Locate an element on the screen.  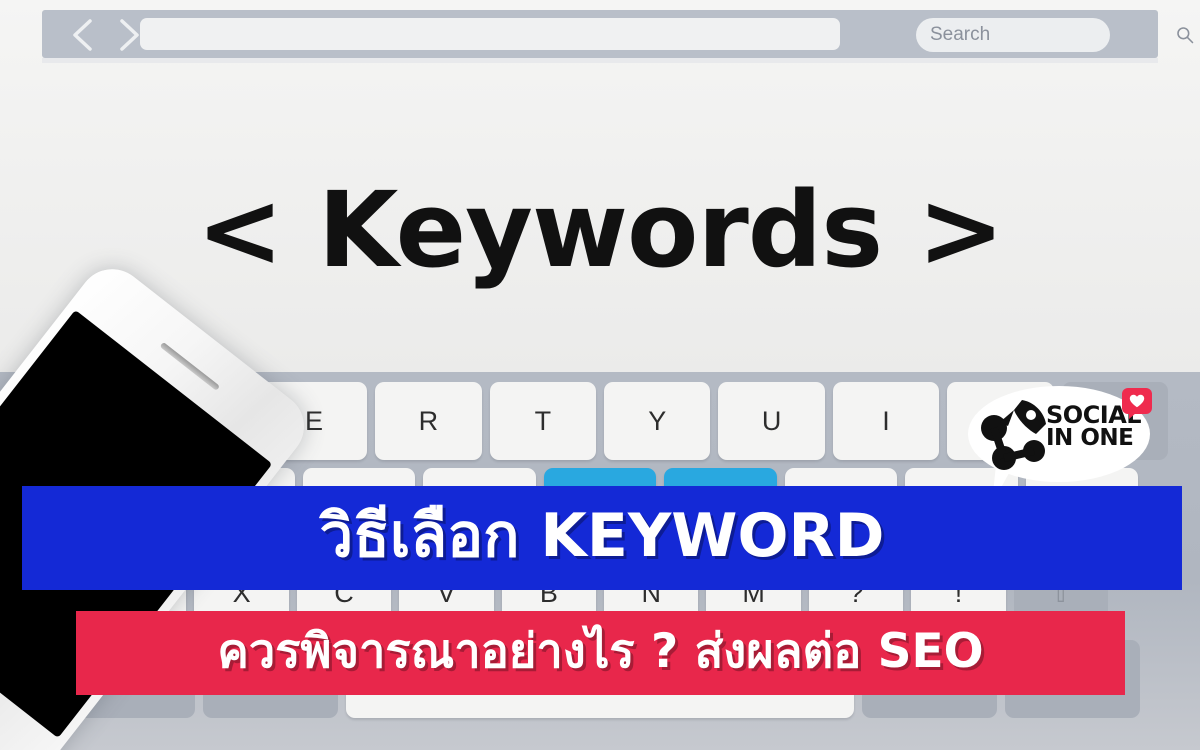
title-banner-secondary-text: ควรพิจารณาอย่างไร ? ส่งผลต่อ SEO is located at coordinates (600, 651).